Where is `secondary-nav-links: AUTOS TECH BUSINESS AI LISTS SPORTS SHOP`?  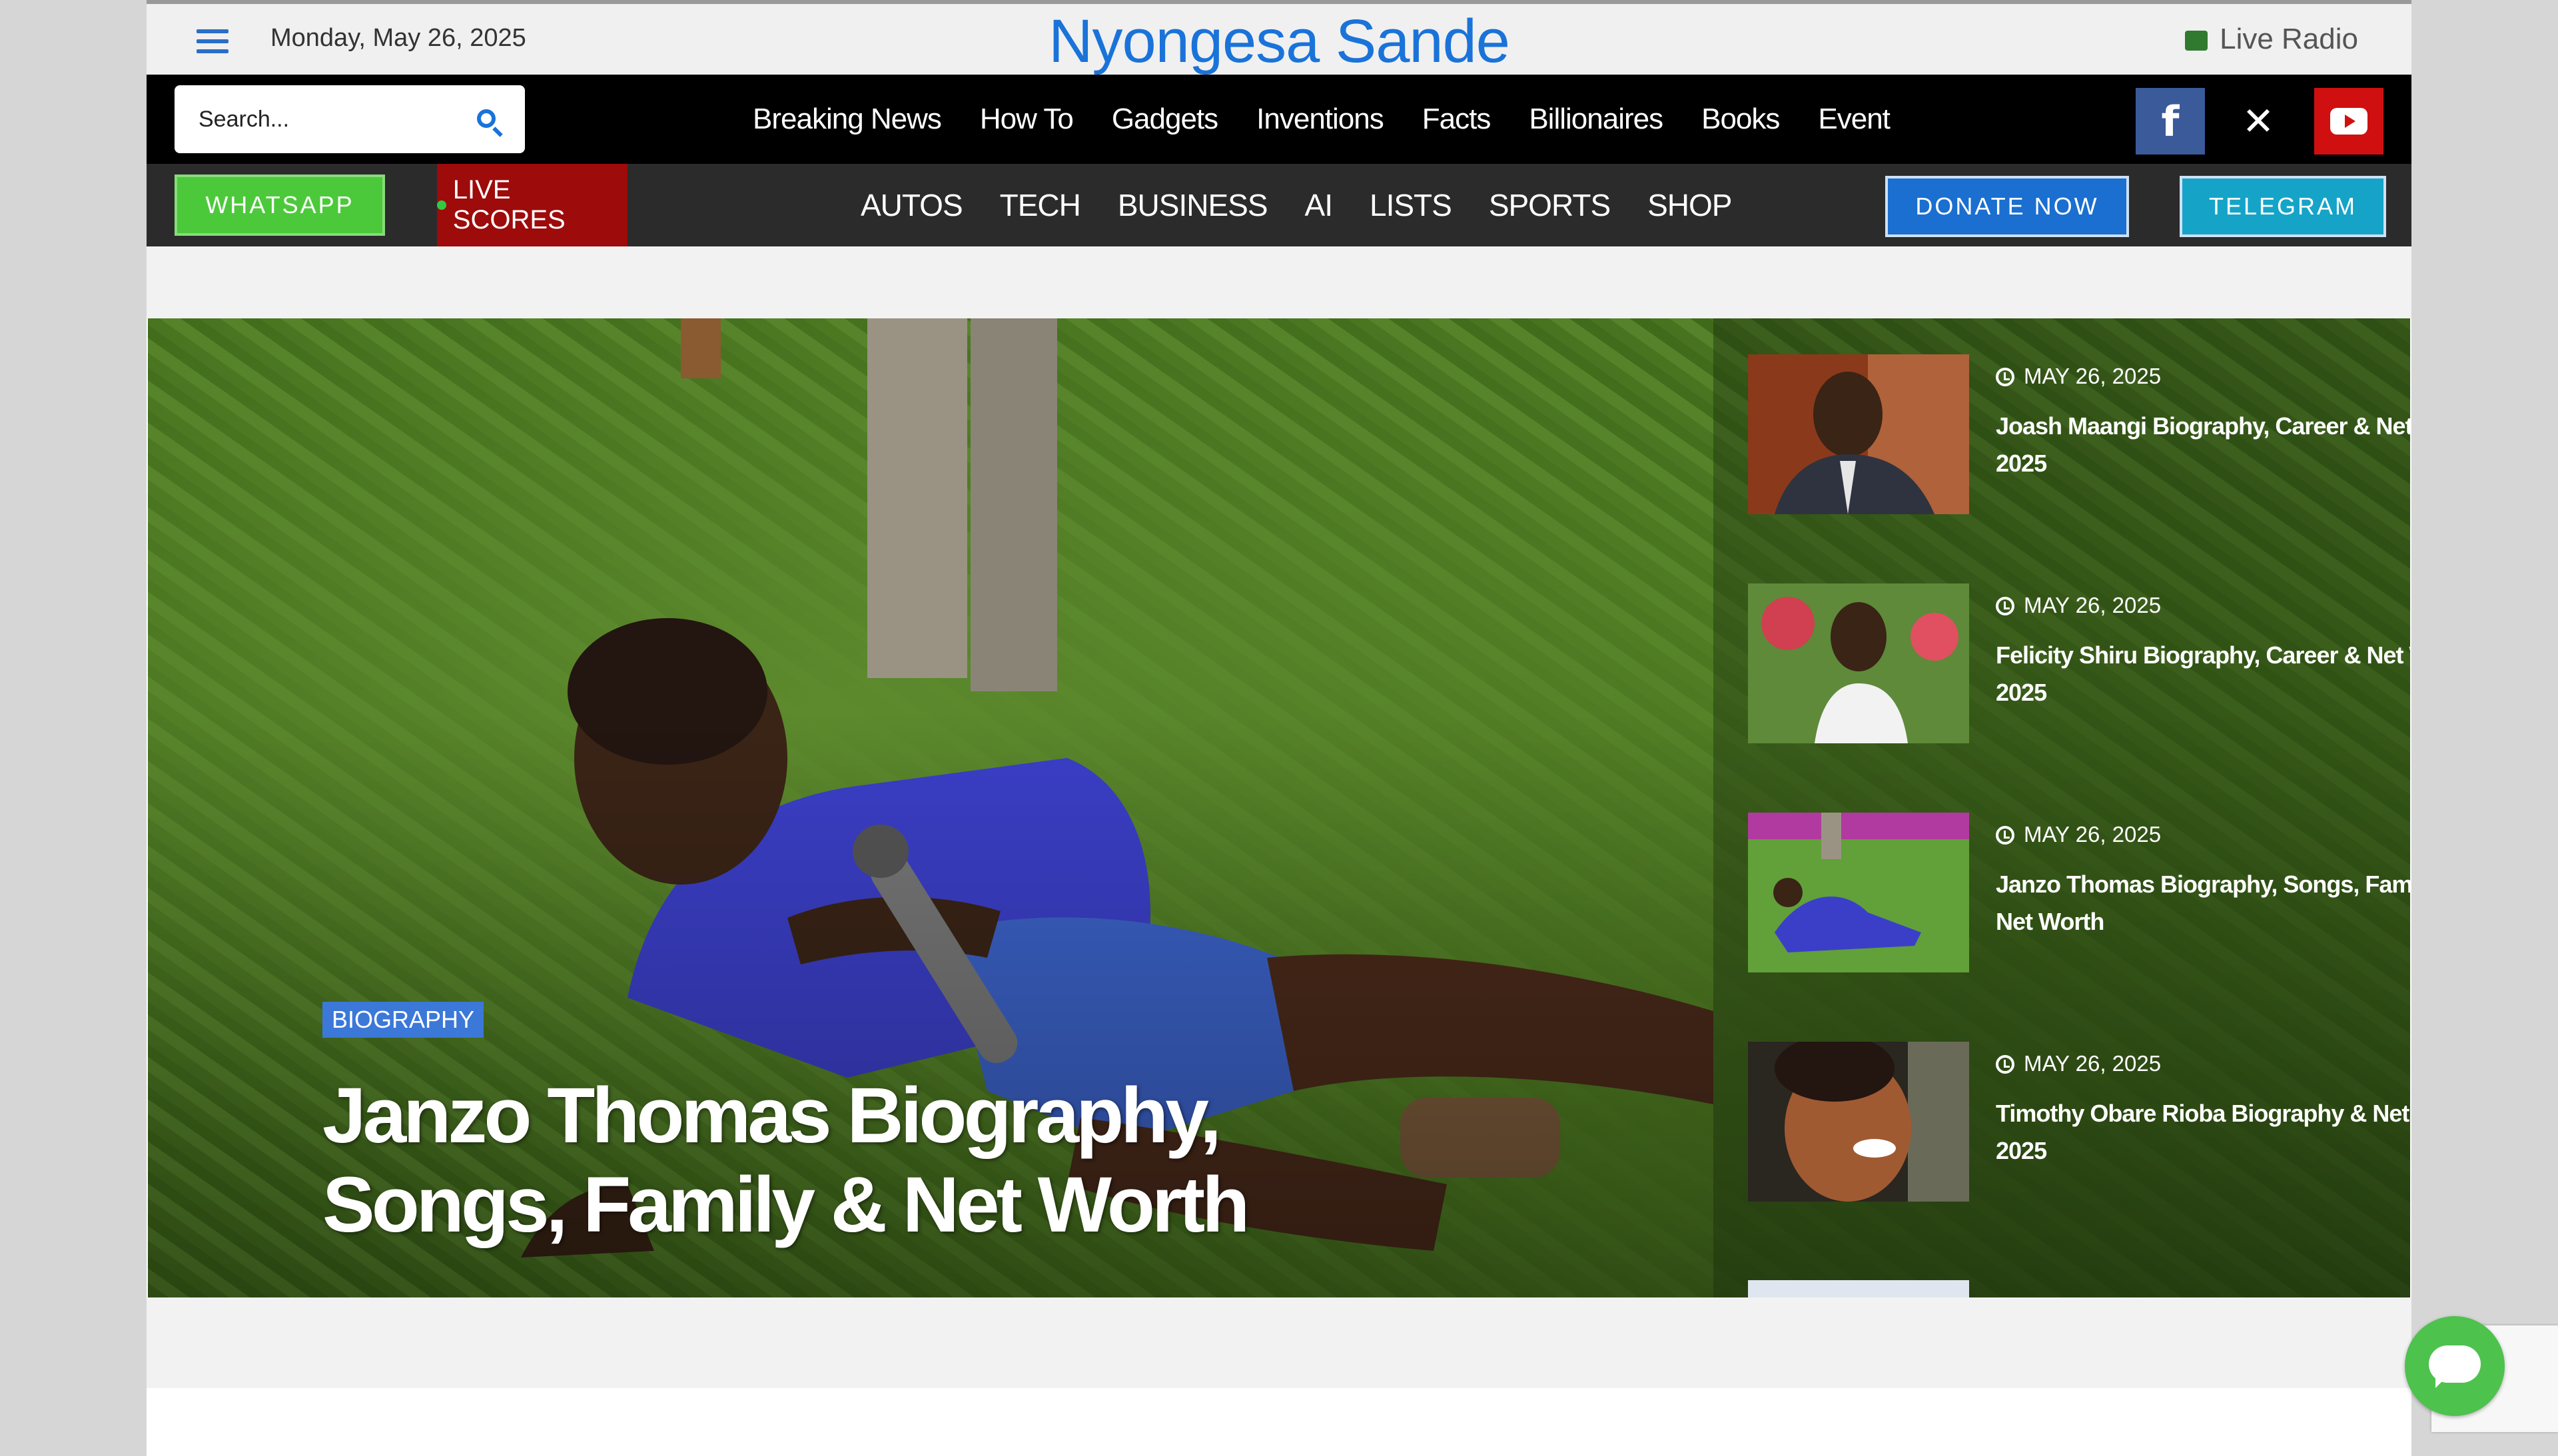
secondary-nav-links: AUTOS TECH BUSINESS AI LISTS SPORTS SHOP is located at coordinates (1297, 205).